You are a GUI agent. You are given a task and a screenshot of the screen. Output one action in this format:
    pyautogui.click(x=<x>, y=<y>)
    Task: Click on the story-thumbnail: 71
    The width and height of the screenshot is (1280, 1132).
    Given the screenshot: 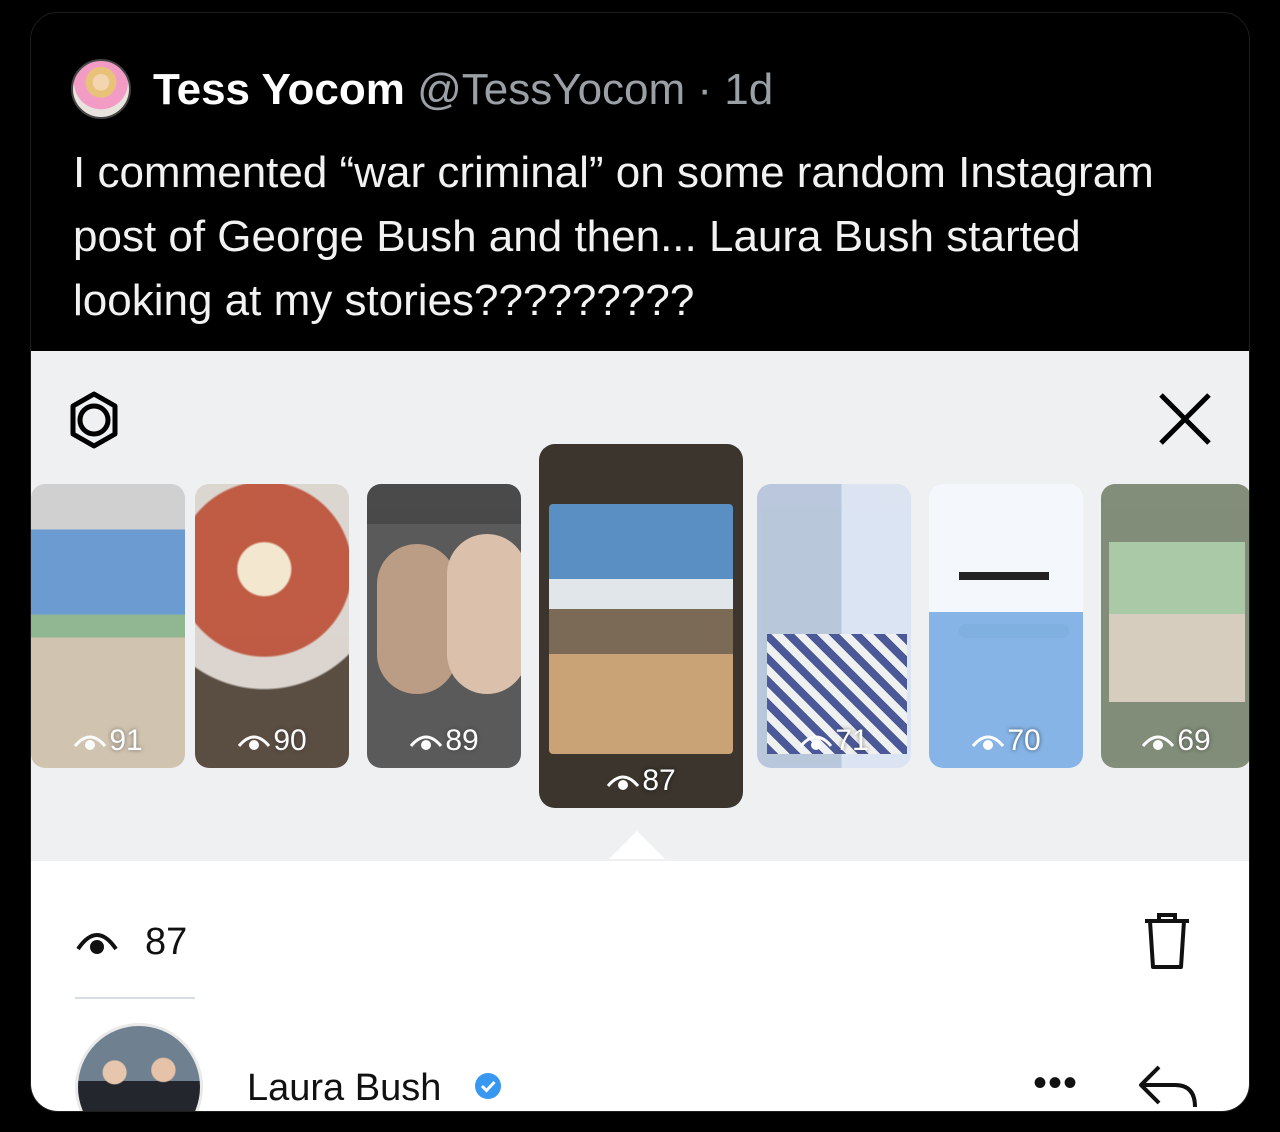 What is the action you would take?
    pyautogui.click(x=834, y=626)
    